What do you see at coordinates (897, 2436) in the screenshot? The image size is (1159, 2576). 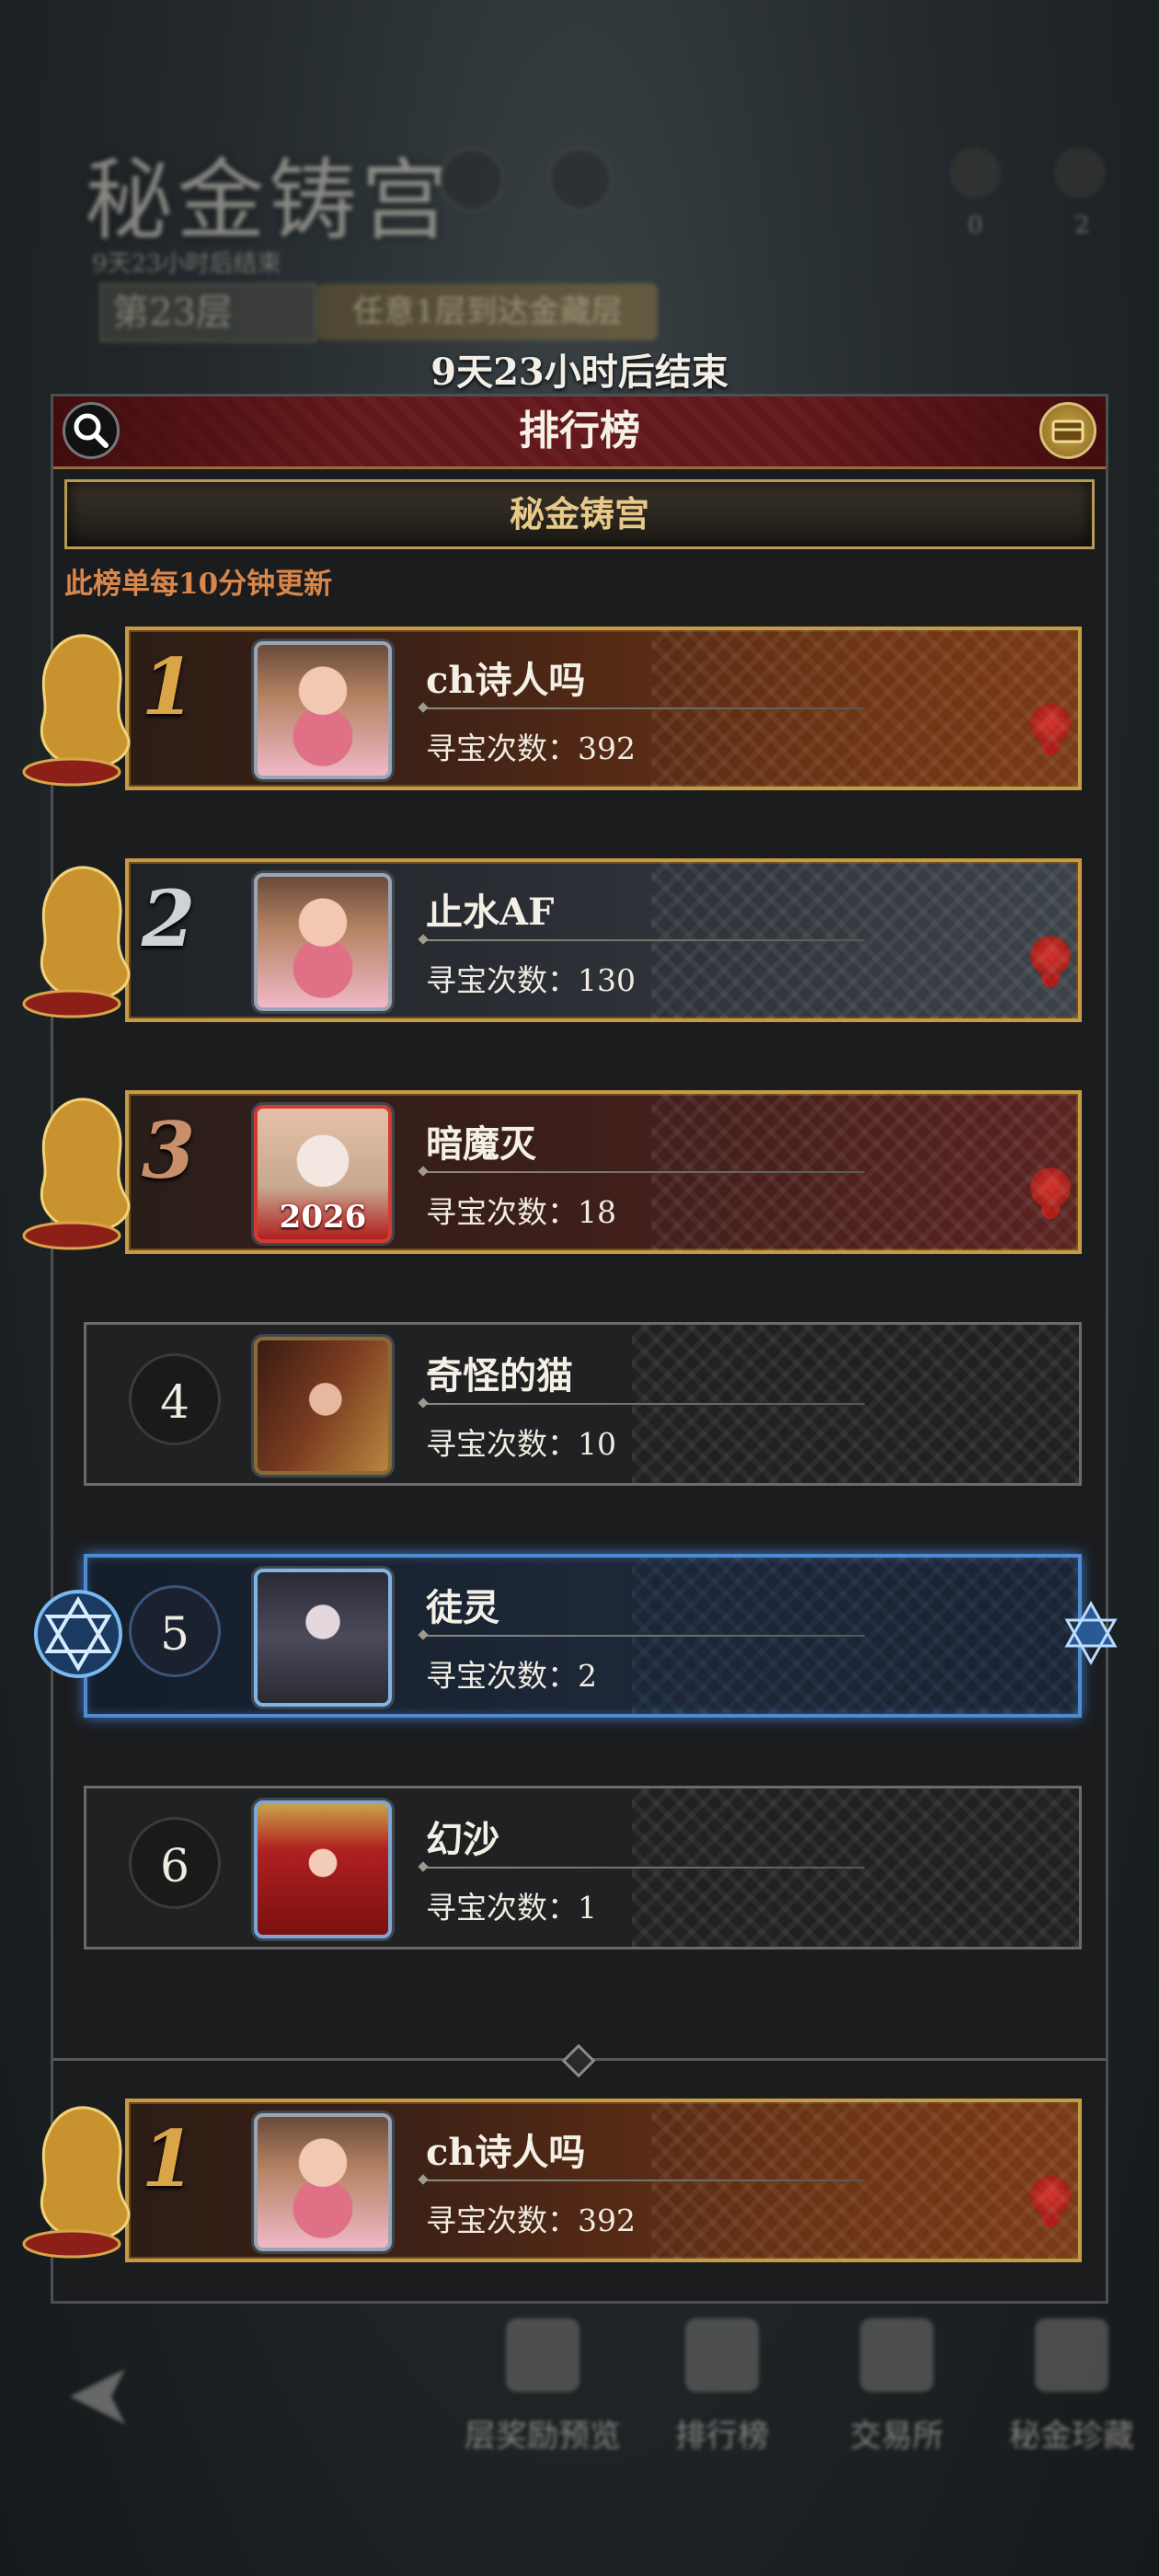 I see `nav-label: 交易所` at bounding box center [897, 2436].